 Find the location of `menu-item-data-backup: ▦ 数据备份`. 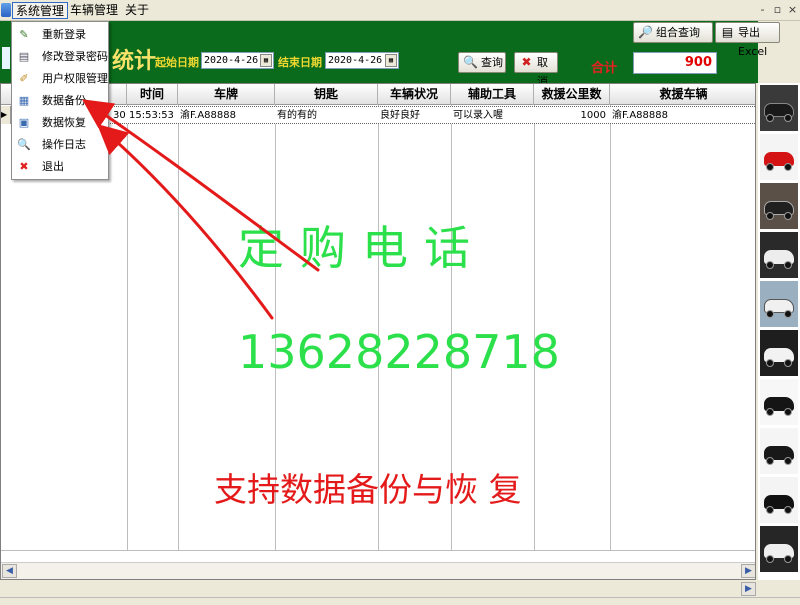

menu-item-data-backup: ▦ 数据备份 is located at coordinates (60, 101).